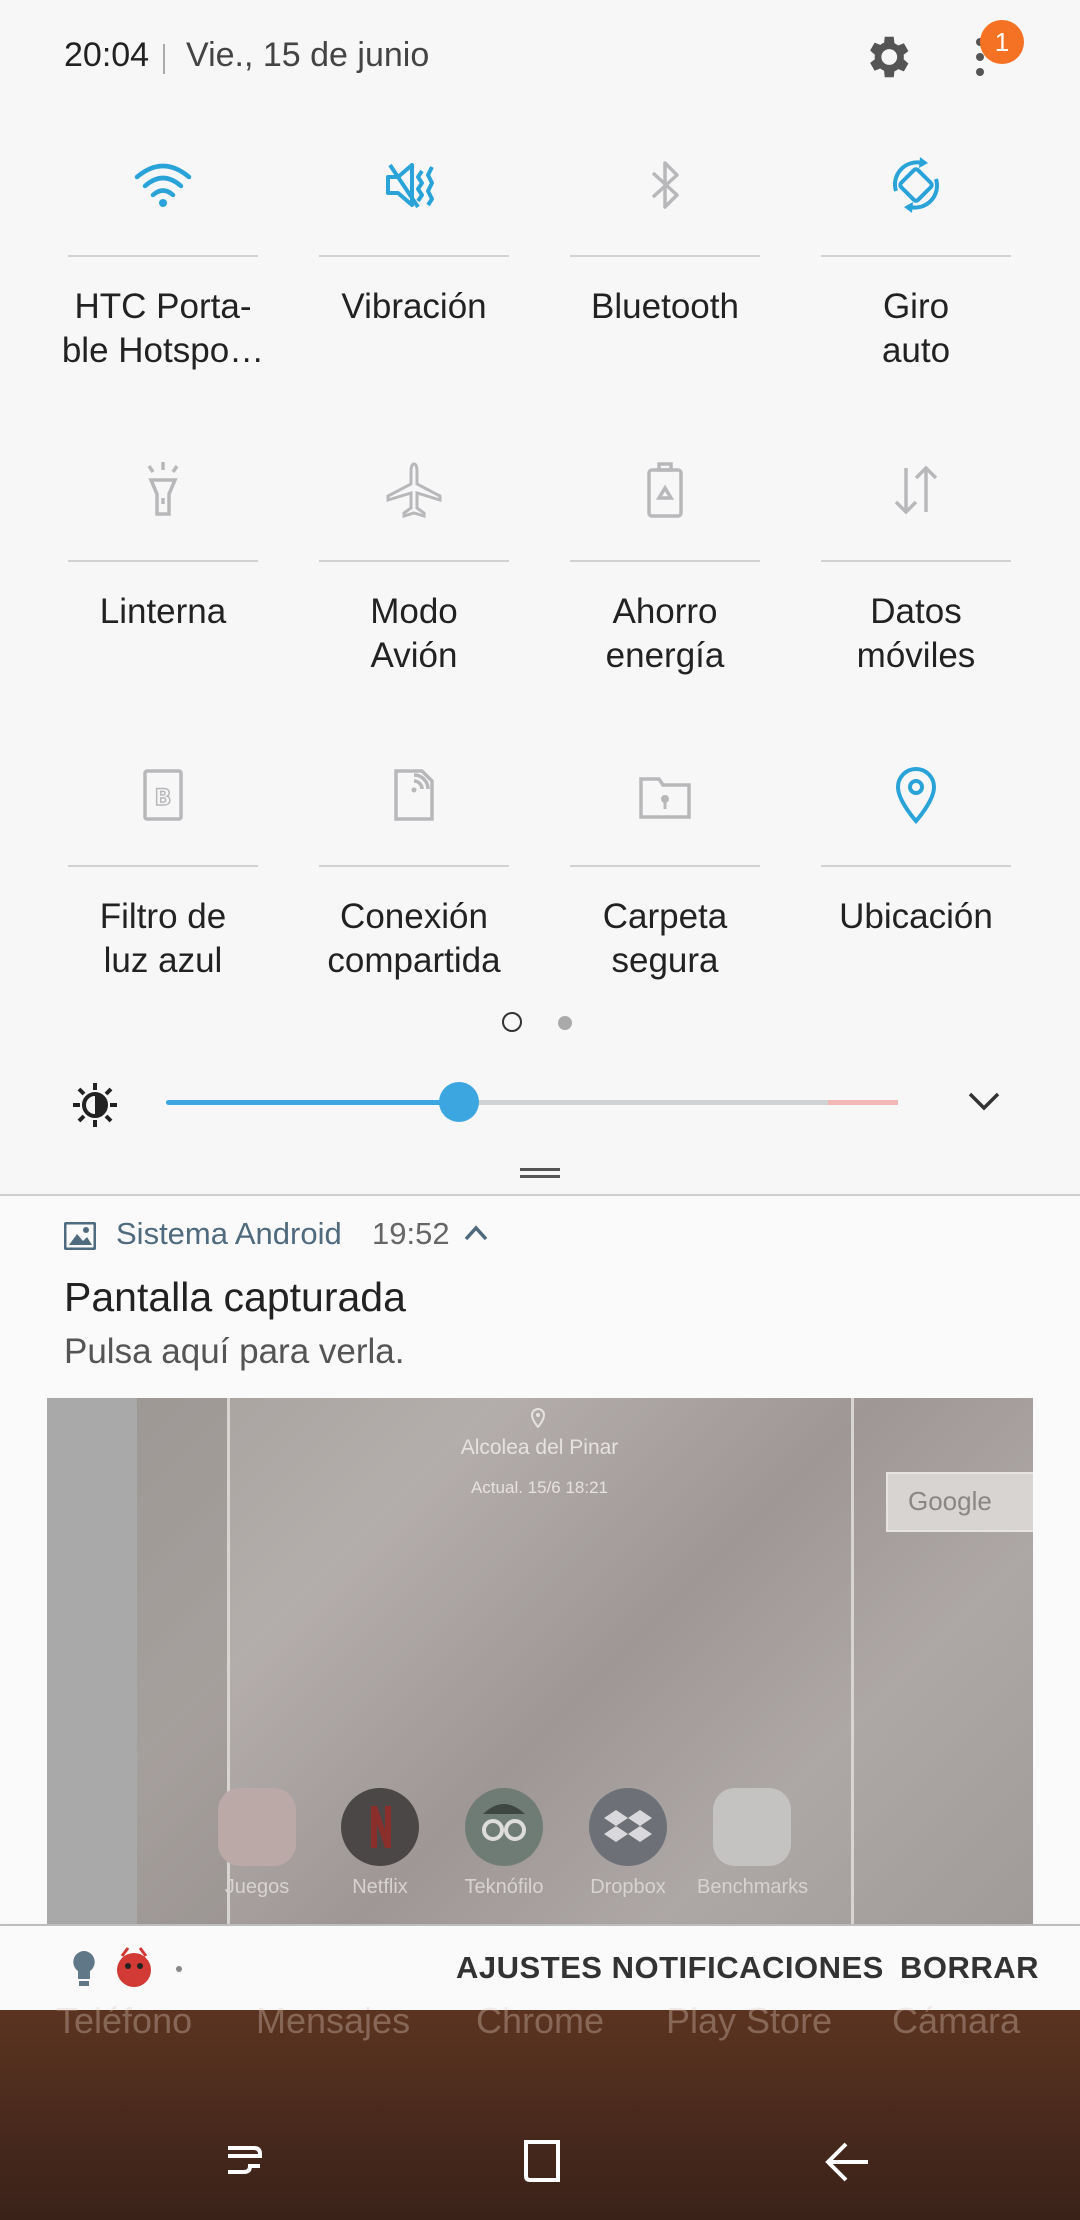  What do you see at coordinates (84, 1969) in the screenshot?
I see `lightbulb-icon` at bounding box center [84, 1969].